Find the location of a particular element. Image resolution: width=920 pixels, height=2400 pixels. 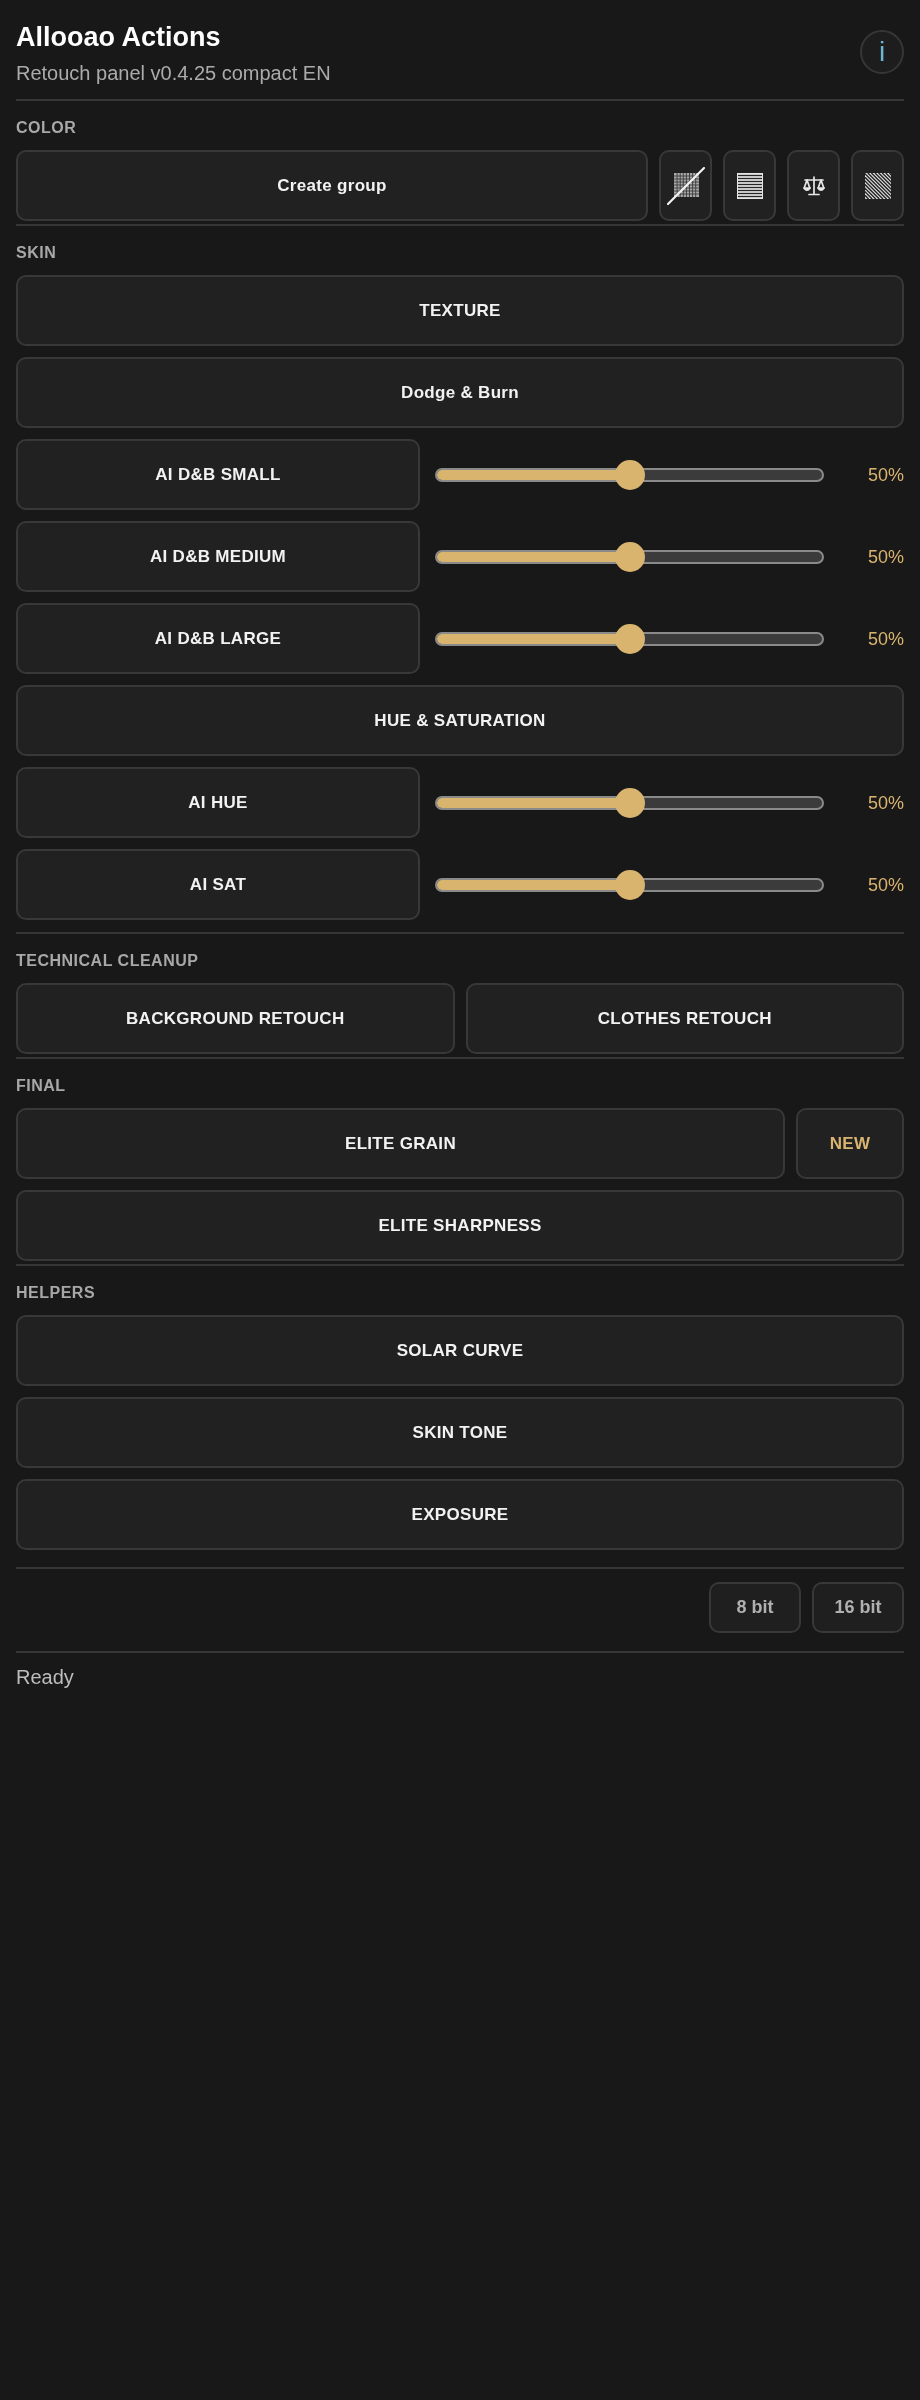

scale-icon is located at coordinates (813, 185).